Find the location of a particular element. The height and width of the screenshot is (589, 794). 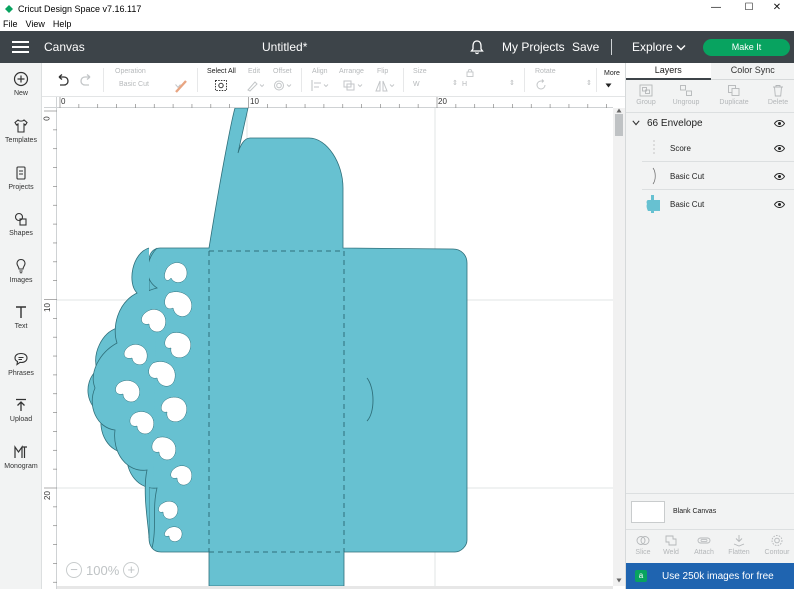

sidebar-item-text: Text is located at coordinates (21, 317).